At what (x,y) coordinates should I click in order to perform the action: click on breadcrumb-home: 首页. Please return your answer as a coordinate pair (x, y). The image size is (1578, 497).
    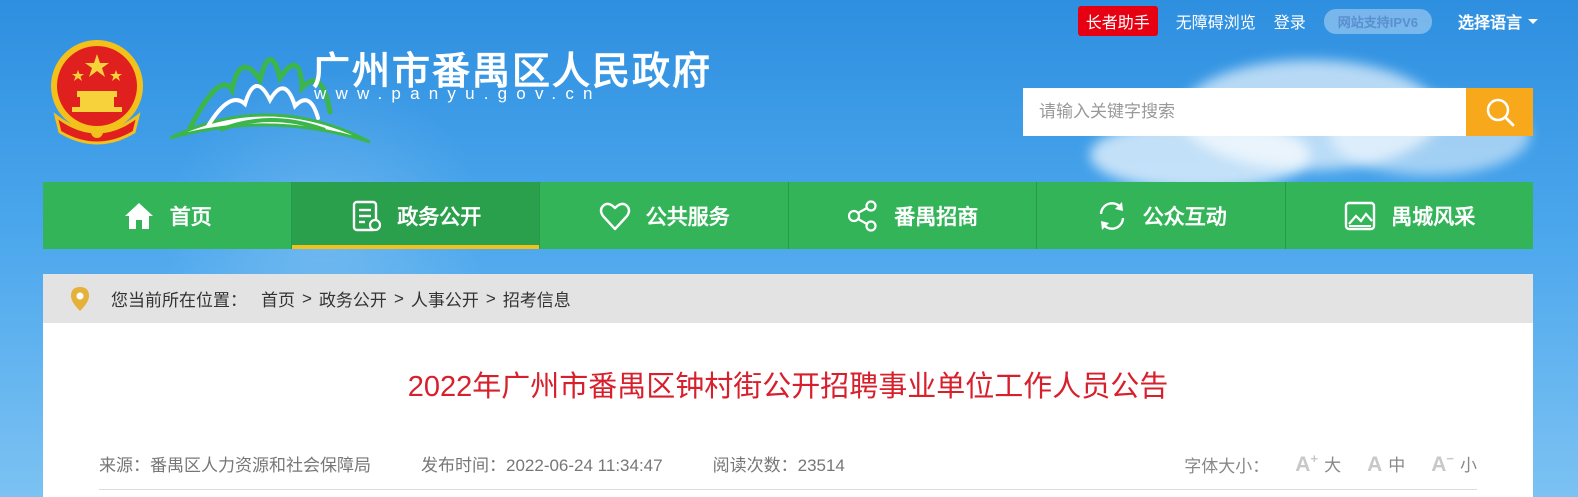
    Looking at the image, I should click on (278, 298).